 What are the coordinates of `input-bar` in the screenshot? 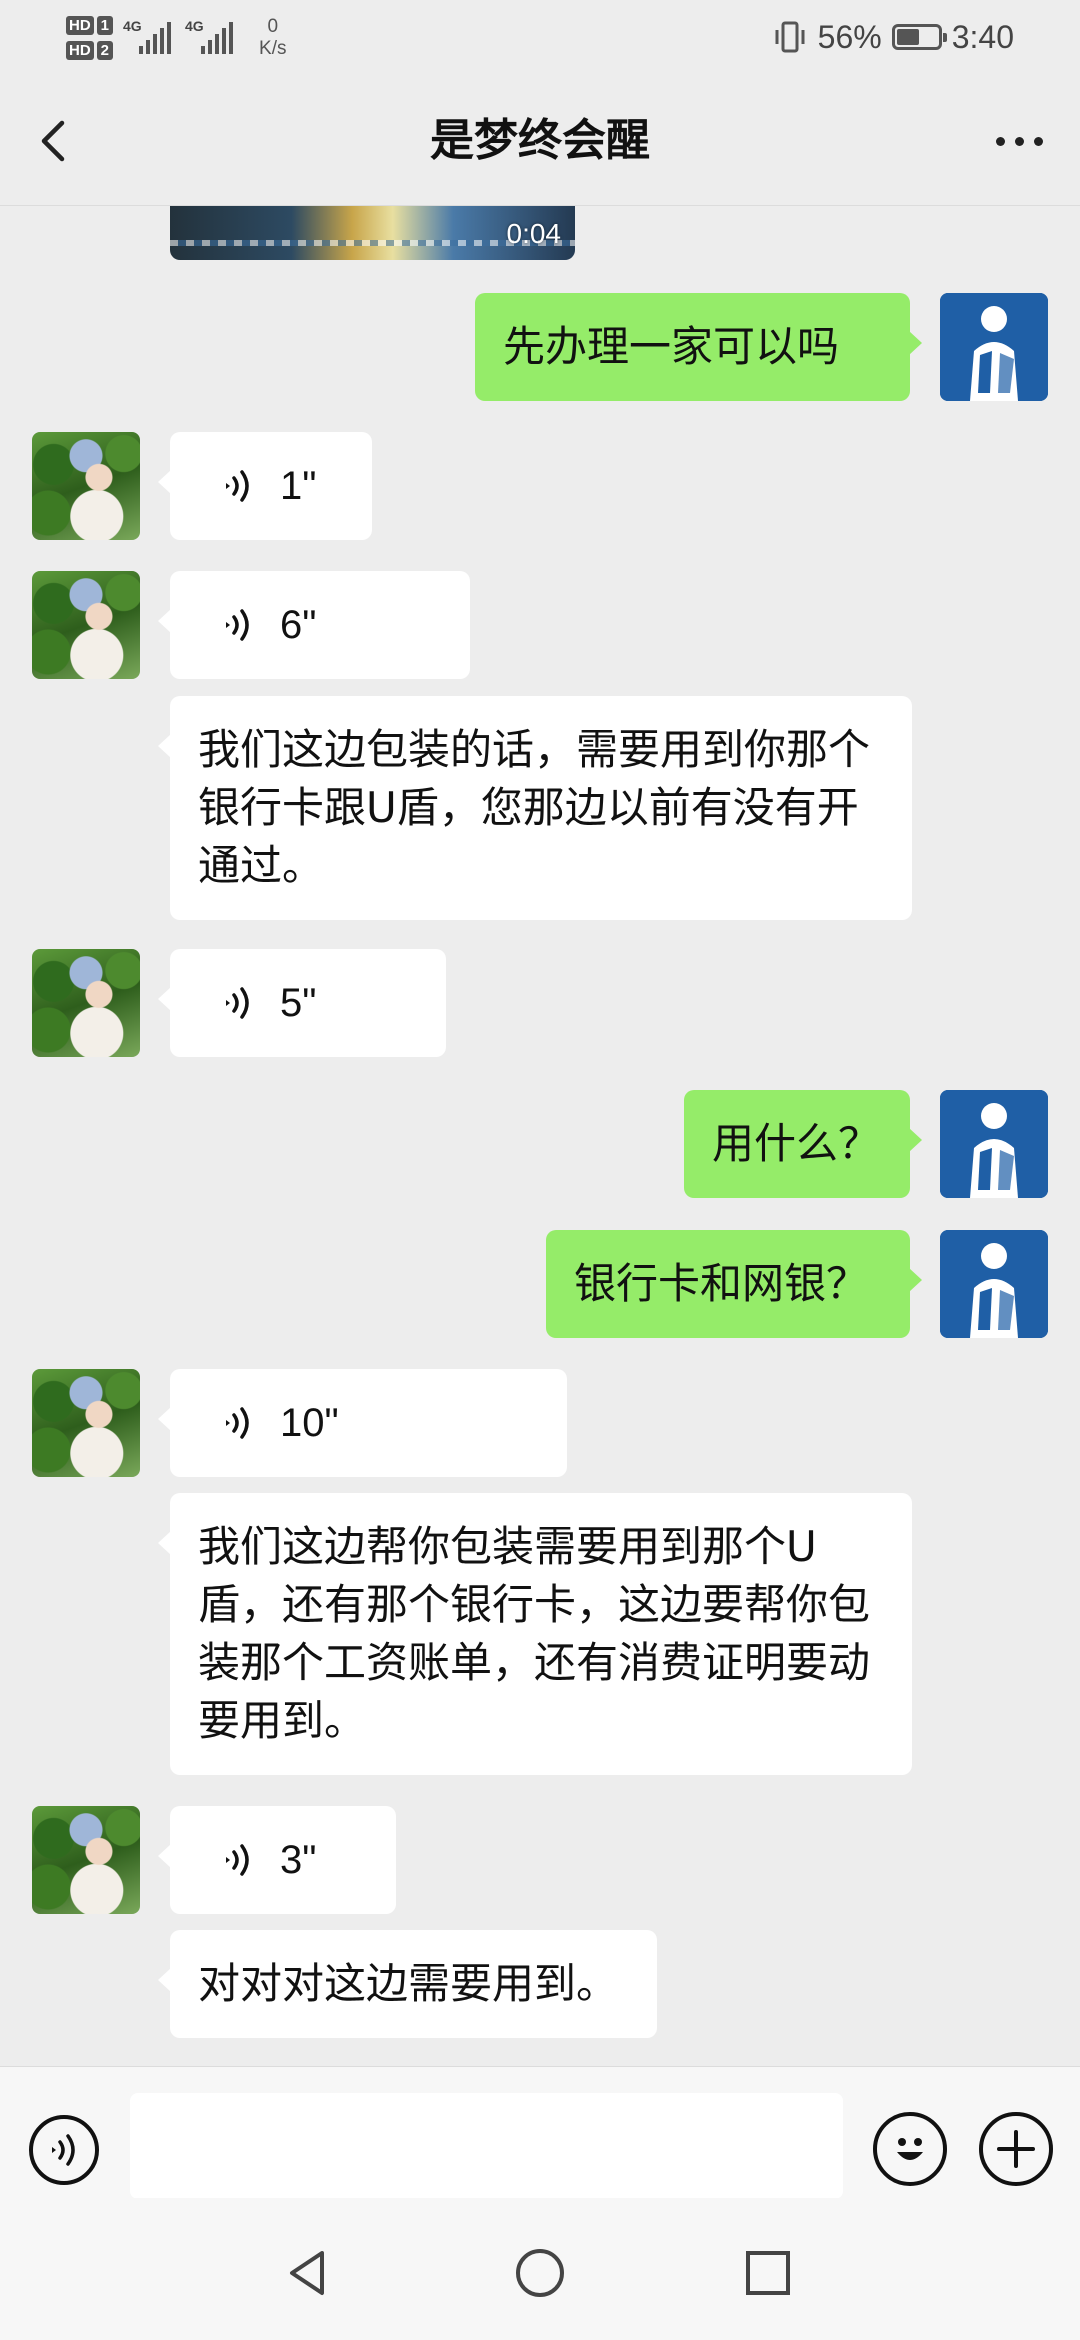 It's located at (540, 2132).